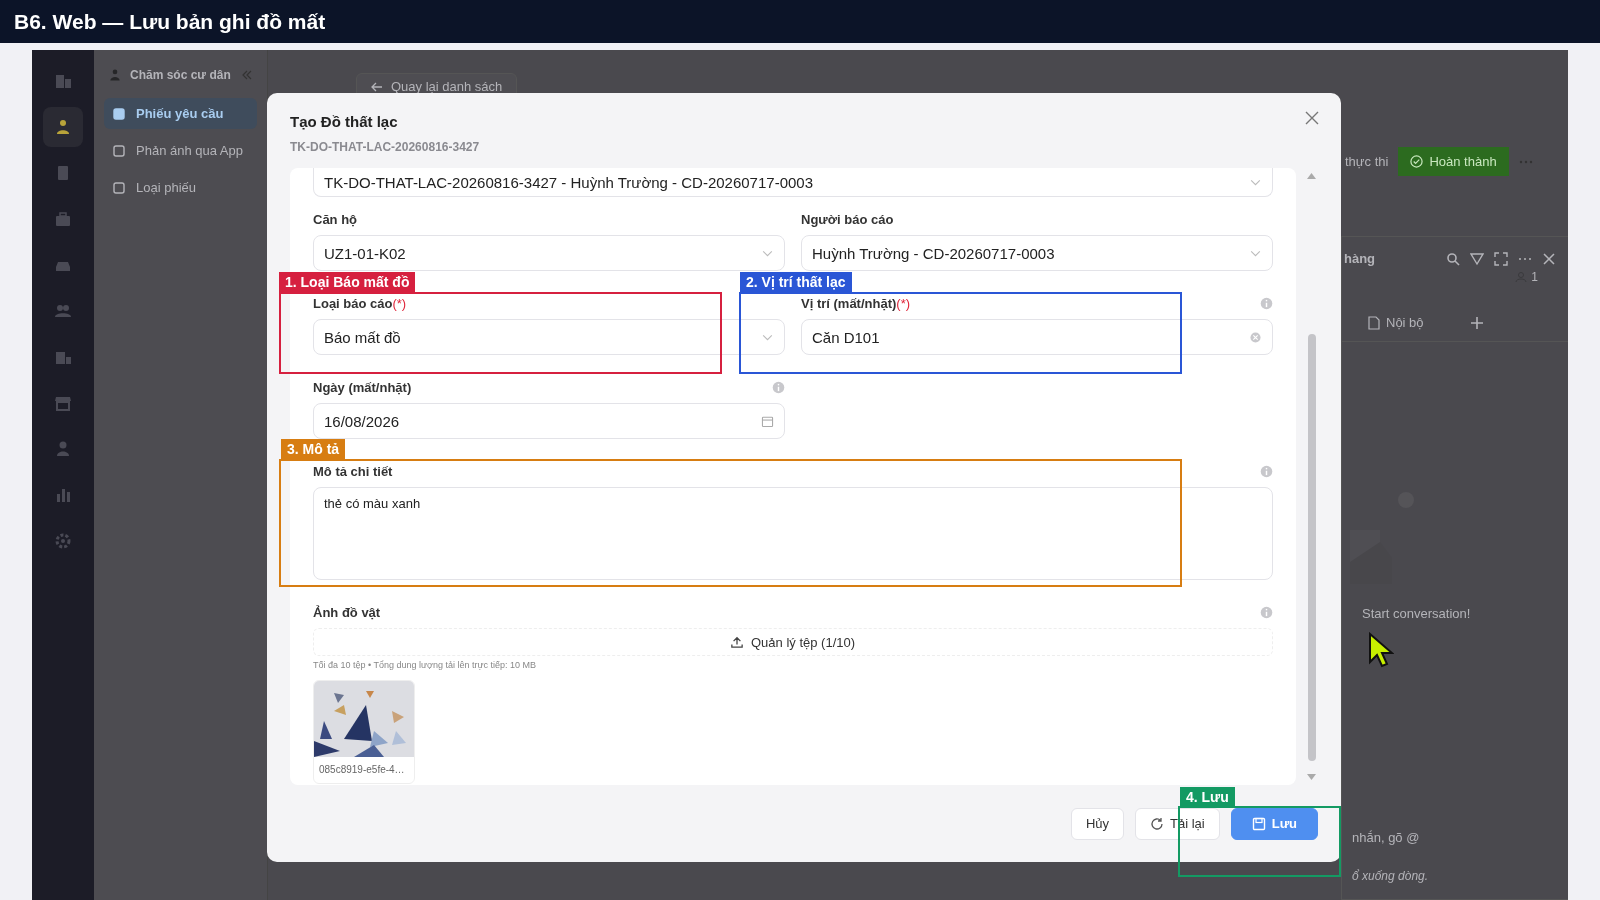 The width and height of the screenshot is (1600, 900). I want to click on select-field: UZ1-01-K02, so click(549, 253).